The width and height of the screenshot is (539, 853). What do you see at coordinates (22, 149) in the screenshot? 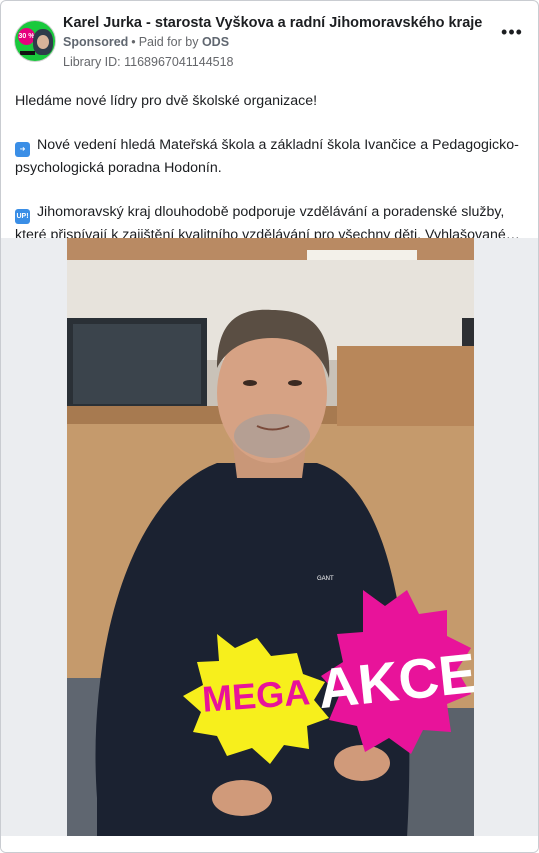
I see `arrow-right-emoji-icon: ➜` at bounding box center [22, 149].